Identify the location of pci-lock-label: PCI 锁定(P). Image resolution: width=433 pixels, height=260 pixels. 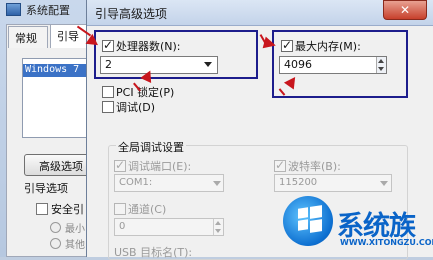
(145, 92).